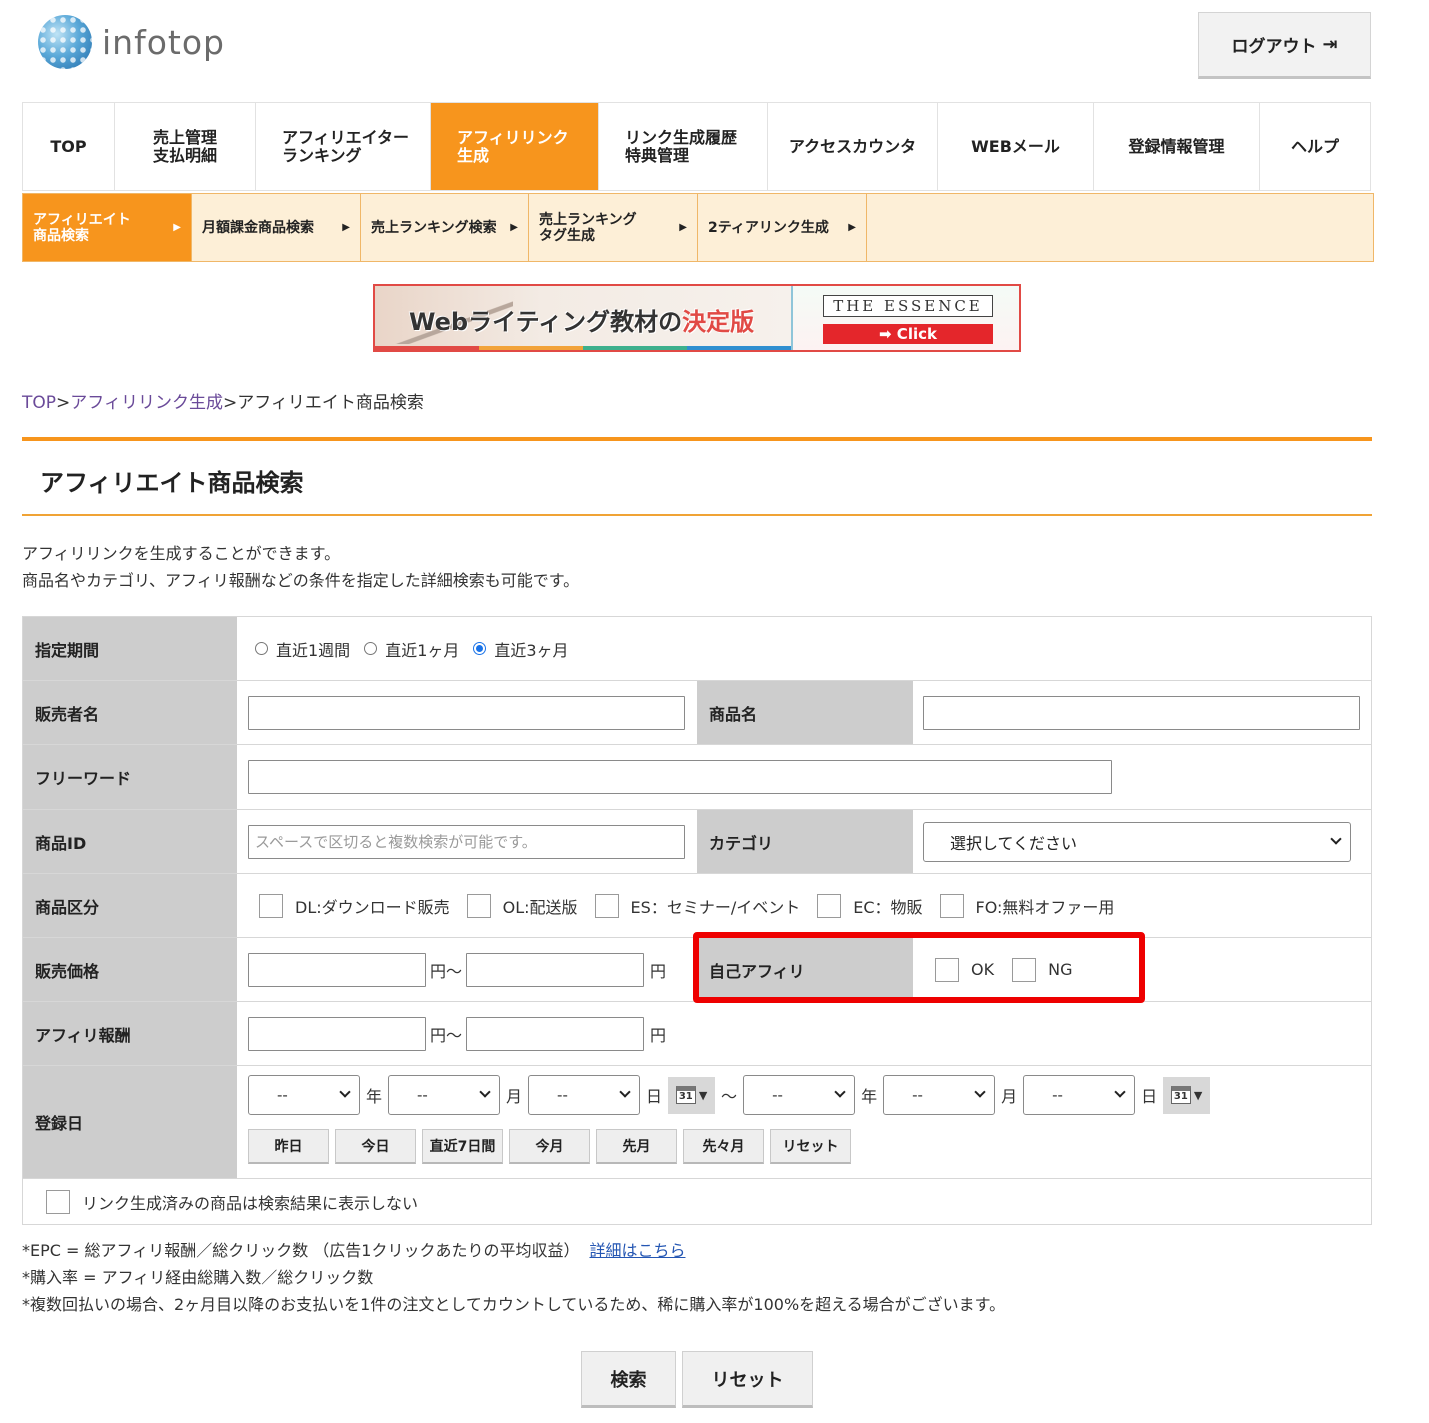 This screenshot has width=1429, height=1423. What do you see at coordinates (177, 227) in the screenshot?
I see `triangle-right-icon: ▶` at bounding box center [177, 227].